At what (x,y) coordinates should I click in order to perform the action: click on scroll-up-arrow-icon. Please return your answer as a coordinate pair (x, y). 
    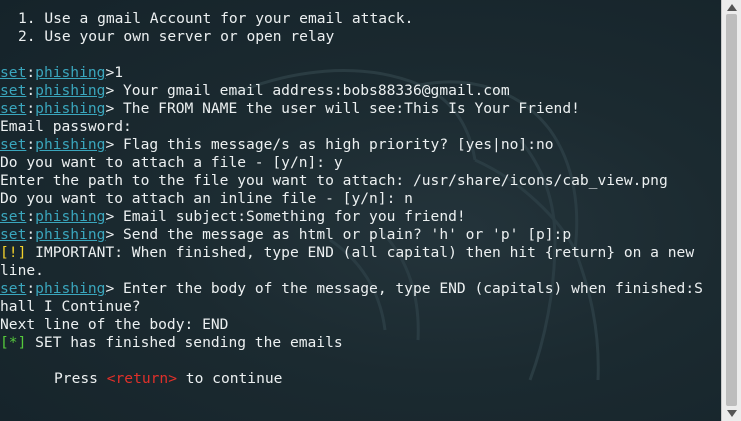
    Looking at the image, I should click on (732, 7).